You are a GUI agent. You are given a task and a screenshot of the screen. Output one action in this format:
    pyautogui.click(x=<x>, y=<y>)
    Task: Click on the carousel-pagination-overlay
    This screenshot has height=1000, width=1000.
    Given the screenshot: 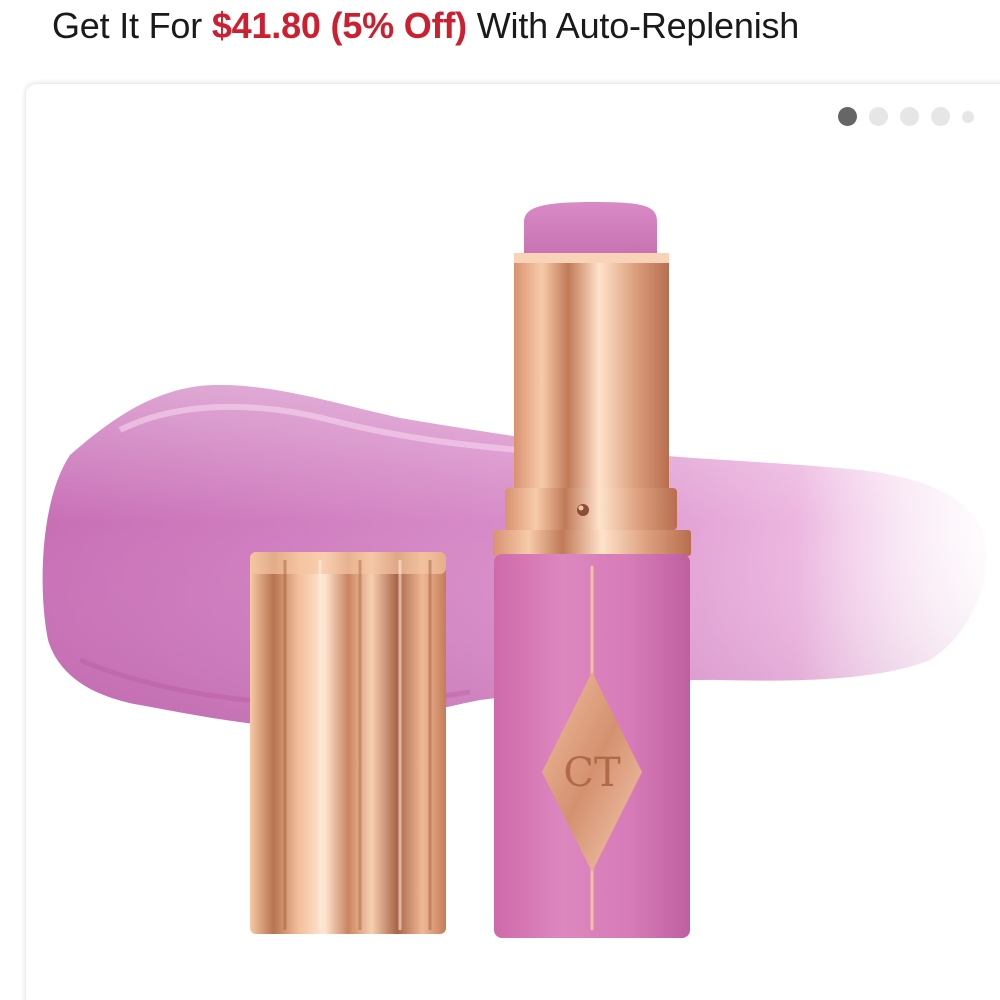 What is the action you would take?
    pyautogui.click(x=906, y=116)
    